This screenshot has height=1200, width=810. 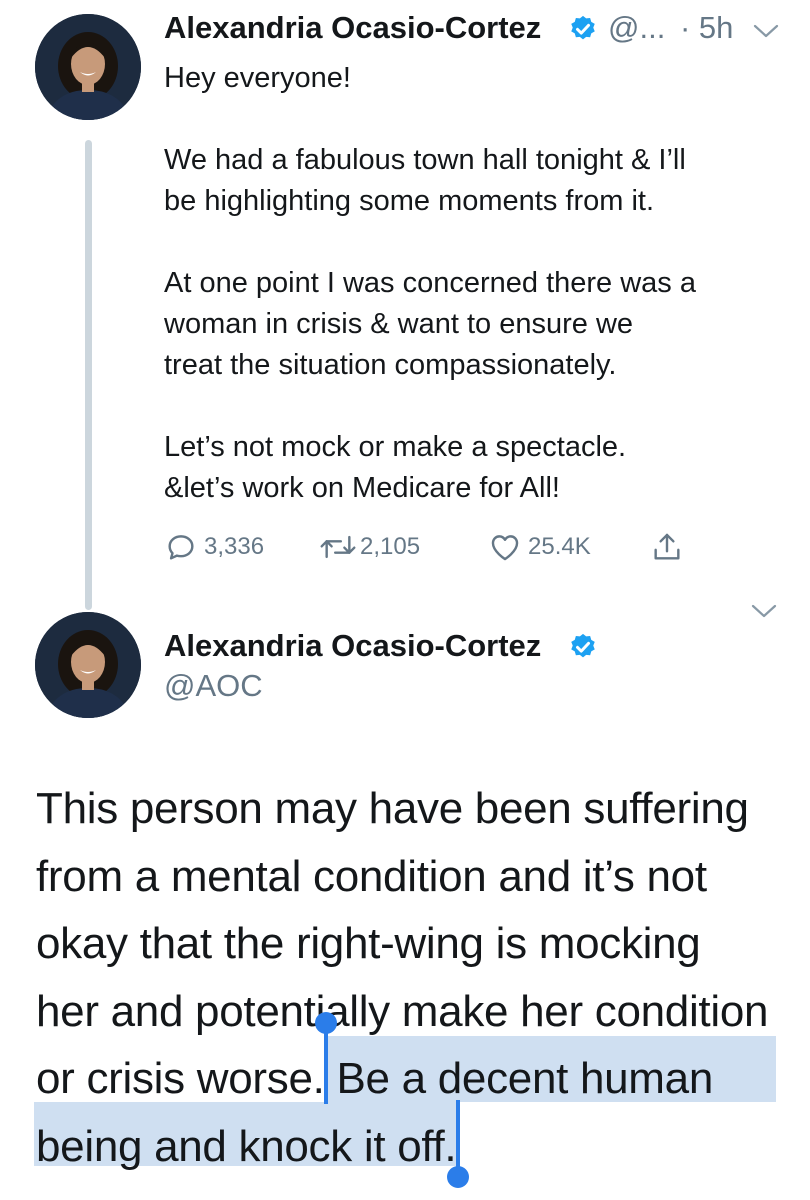 I want to click on tweet-text-line: be highlighting some moments from it., so click(x=409, y=201).